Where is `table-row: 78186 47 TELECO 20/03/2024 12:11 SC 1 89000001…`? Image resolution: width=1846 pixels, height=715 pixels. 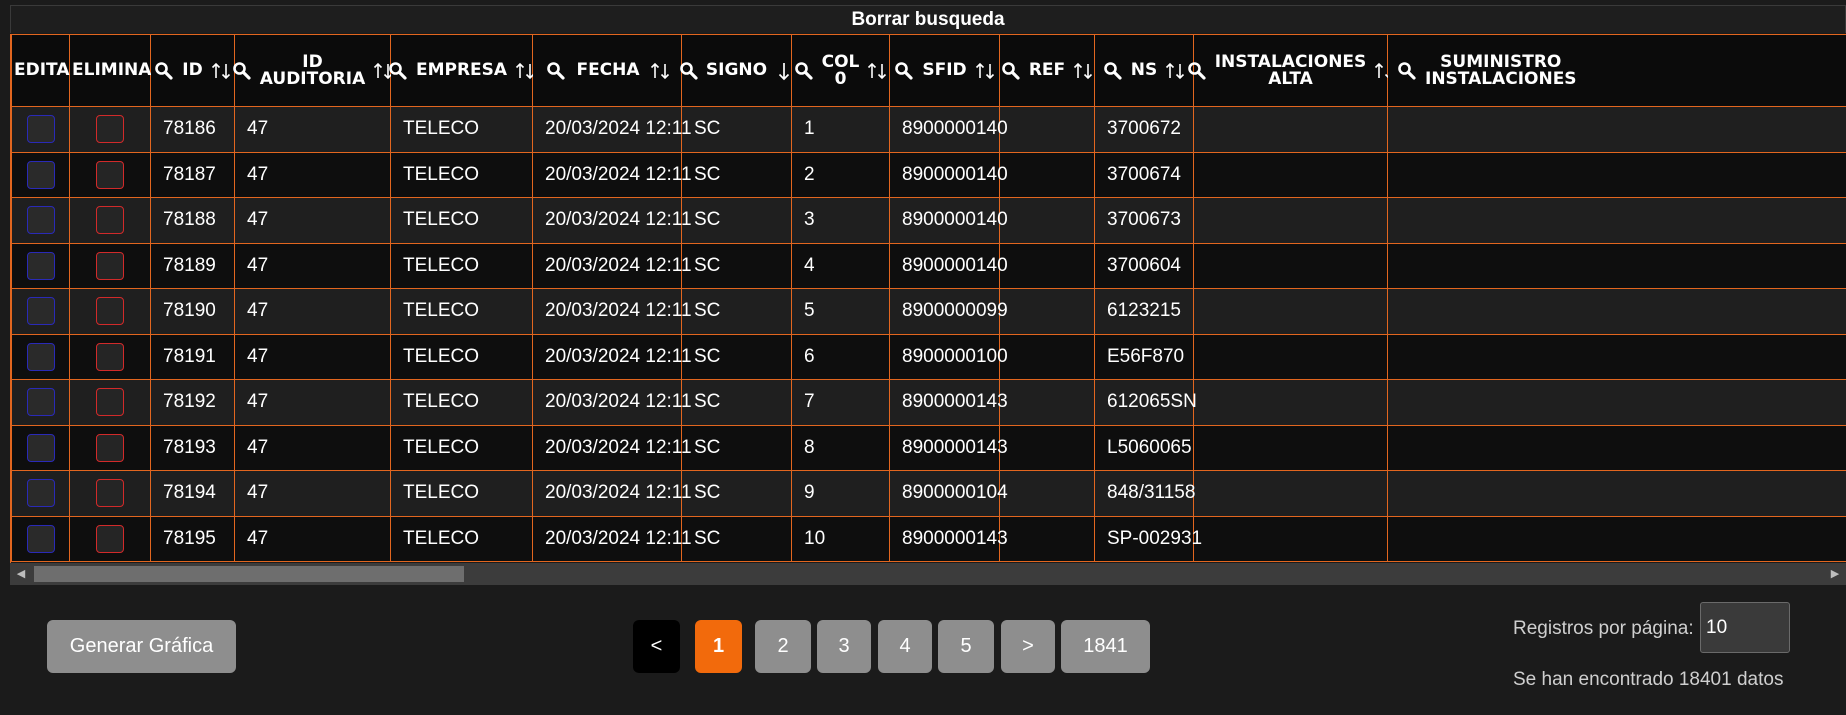
table-row: 78186 47 TELECO 20/03/2024 12:11 SC 1 89000001… is located at coordinates (928, 129).